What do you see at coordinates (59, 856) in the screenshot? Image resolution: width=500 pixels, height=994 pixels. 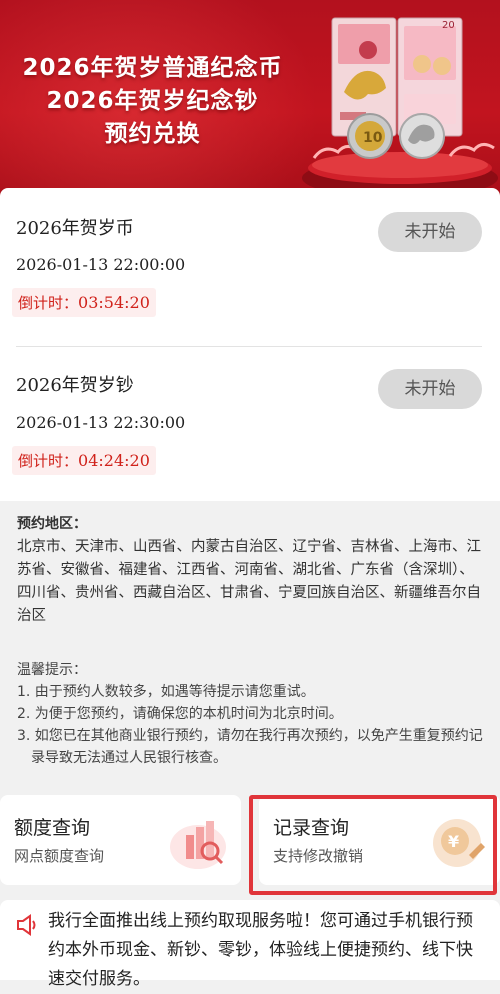 I see `quota-query-subtitle: 网点额度查询` at bounding box center [59, 856].